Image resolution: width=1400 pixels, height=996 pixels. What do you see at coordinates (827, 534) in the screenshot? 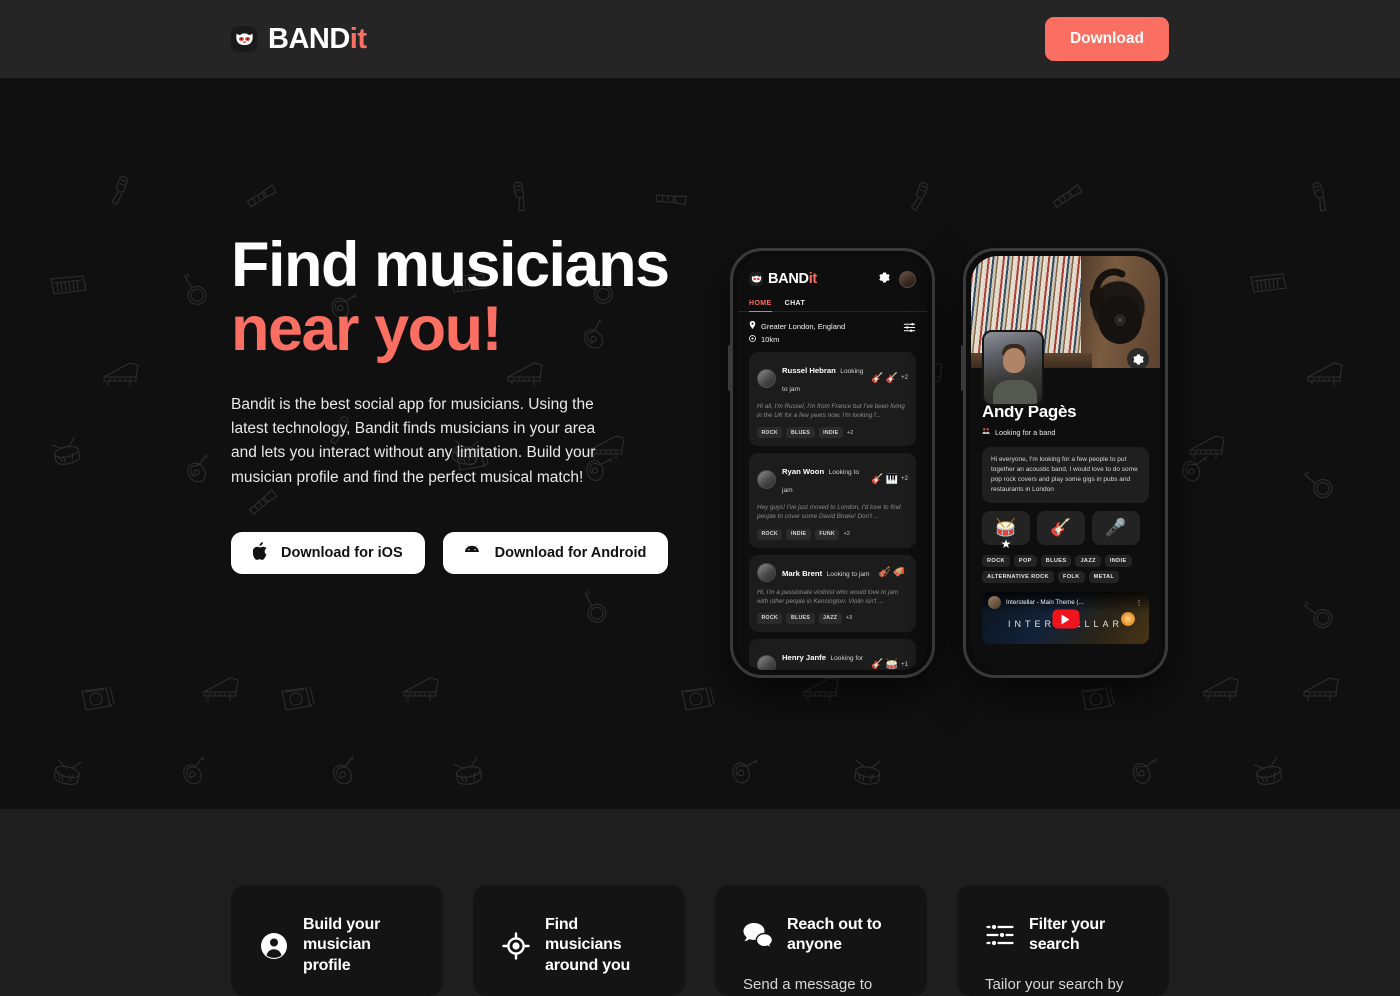
I see `genre-tag: FUNK` at bounding box center [827, 534].